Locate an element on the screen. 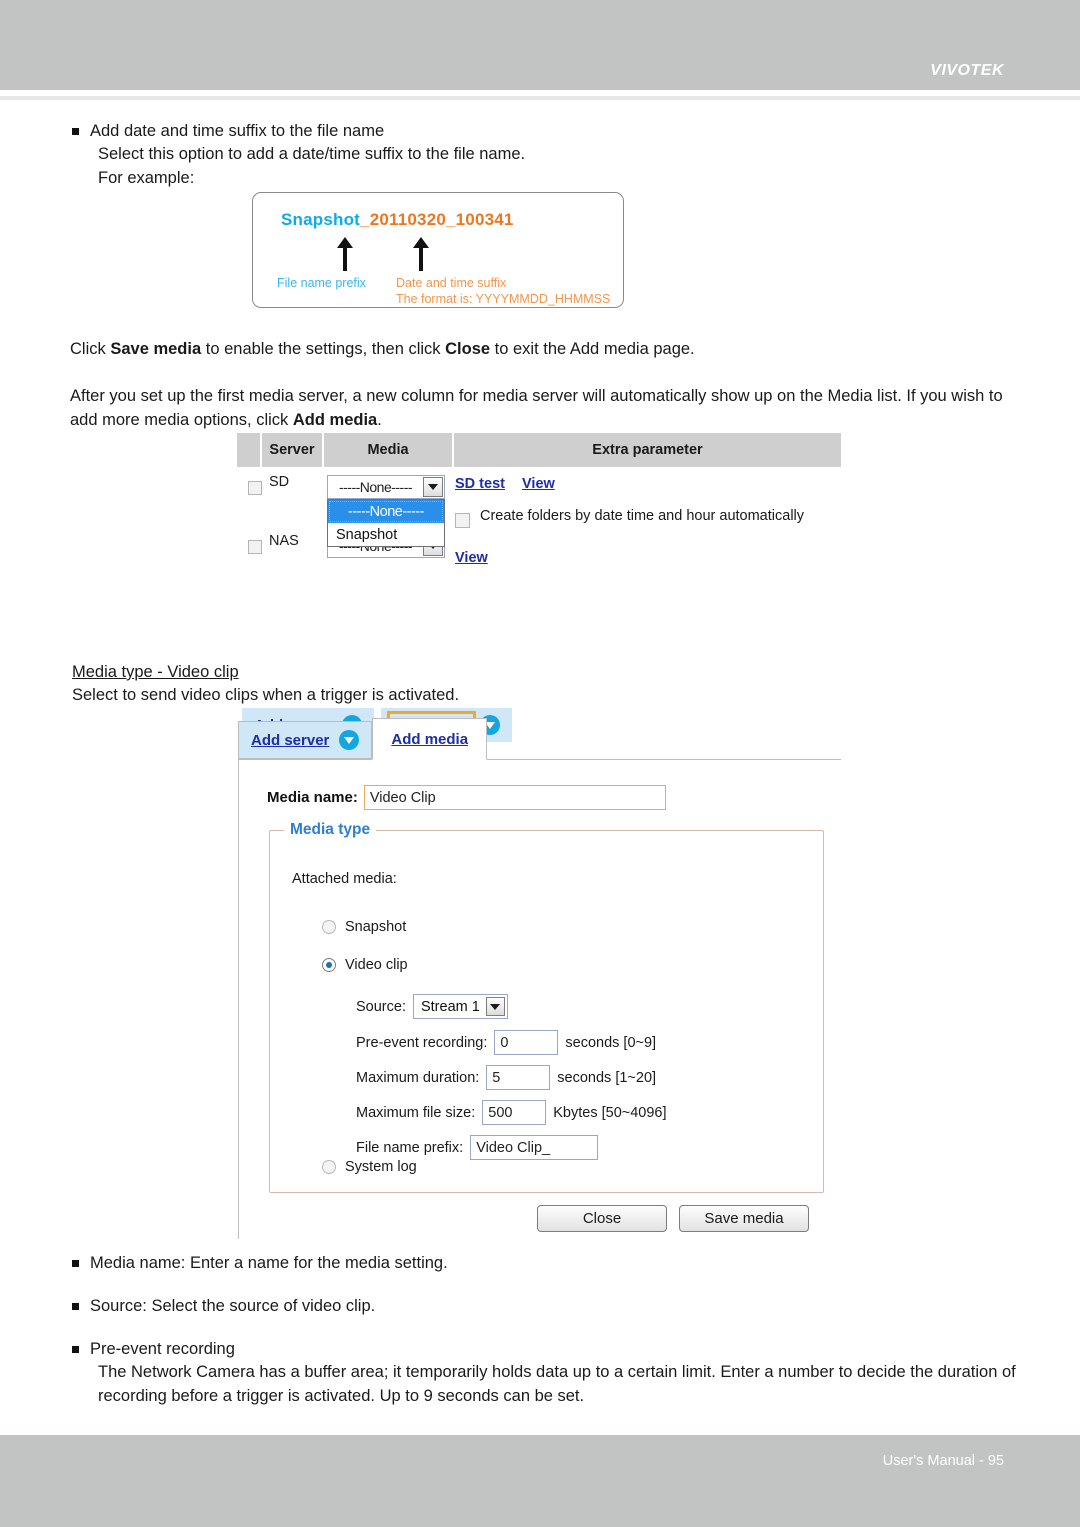 The height and width of the screenshot is (1527, 1080). column-header-select is located at coordinates (249, 450).